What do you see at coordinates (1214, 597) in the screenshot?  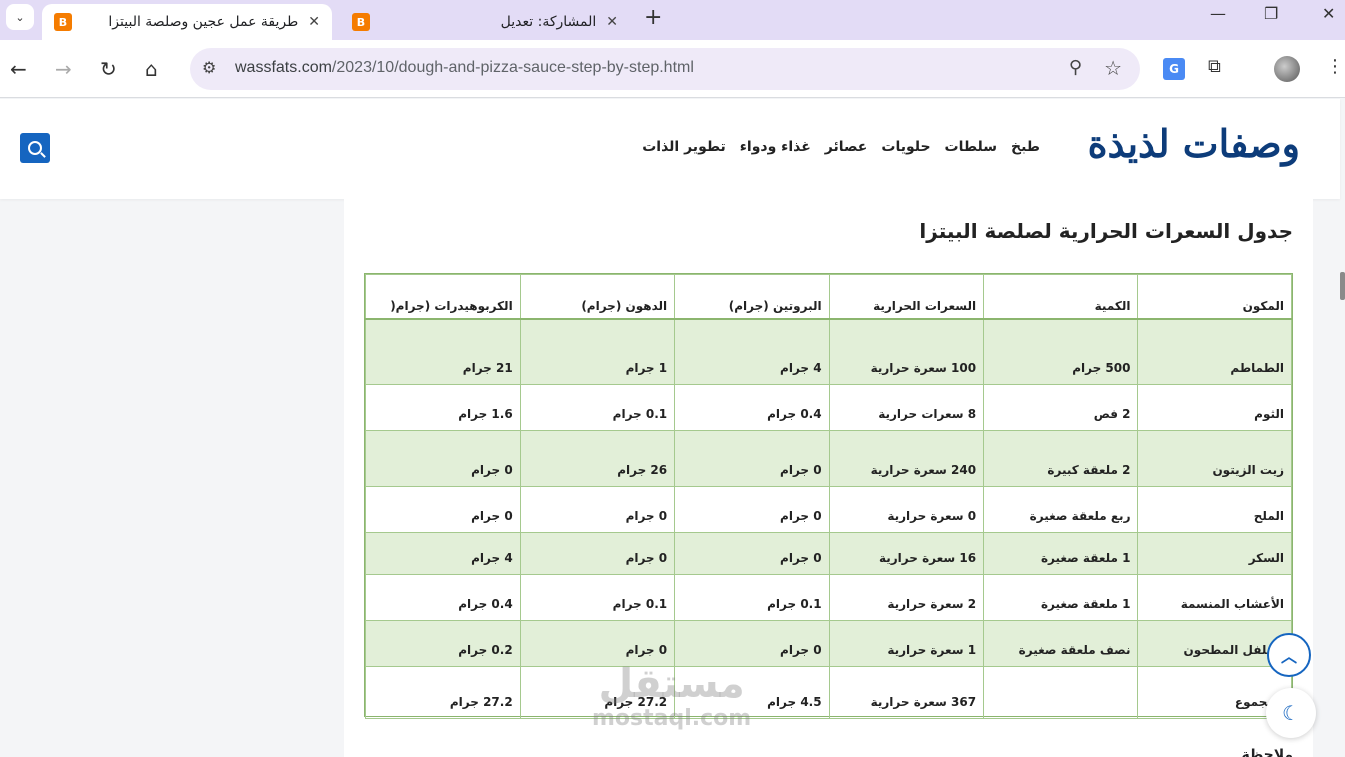 I see `table-cell: الأعشاب المنسمة` at bounding box center [1214, 597].